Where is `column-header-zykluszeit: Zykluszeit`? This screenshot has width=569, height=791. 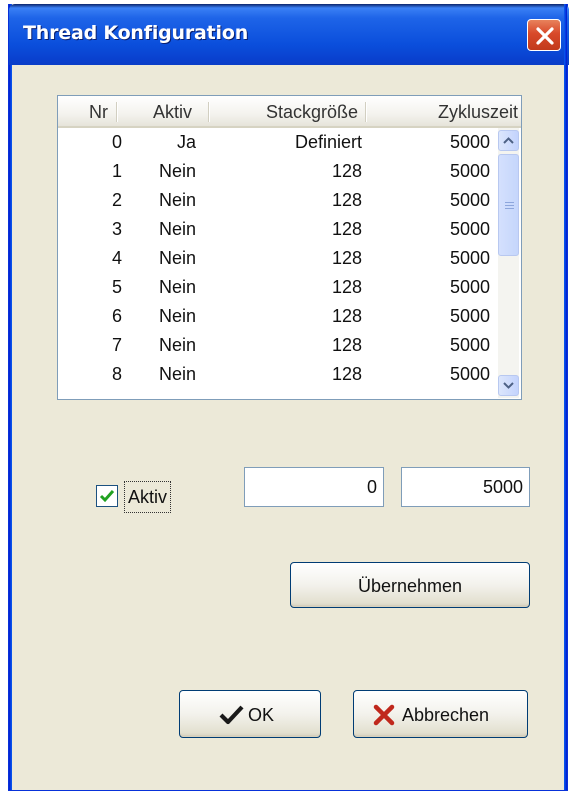
column-header-zykluszeit: Zykluszeit is located at coordinates (444, 111).